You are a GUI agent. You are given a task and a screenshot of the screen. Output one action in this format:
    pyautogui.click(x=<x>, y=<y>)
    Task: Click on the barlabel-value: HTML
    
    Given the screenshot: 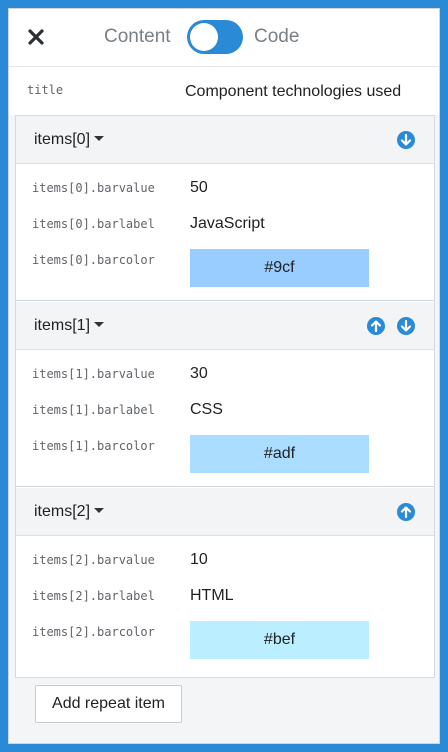 What is the action you would take?
    pyautogui.click(x=212, y=596)
    